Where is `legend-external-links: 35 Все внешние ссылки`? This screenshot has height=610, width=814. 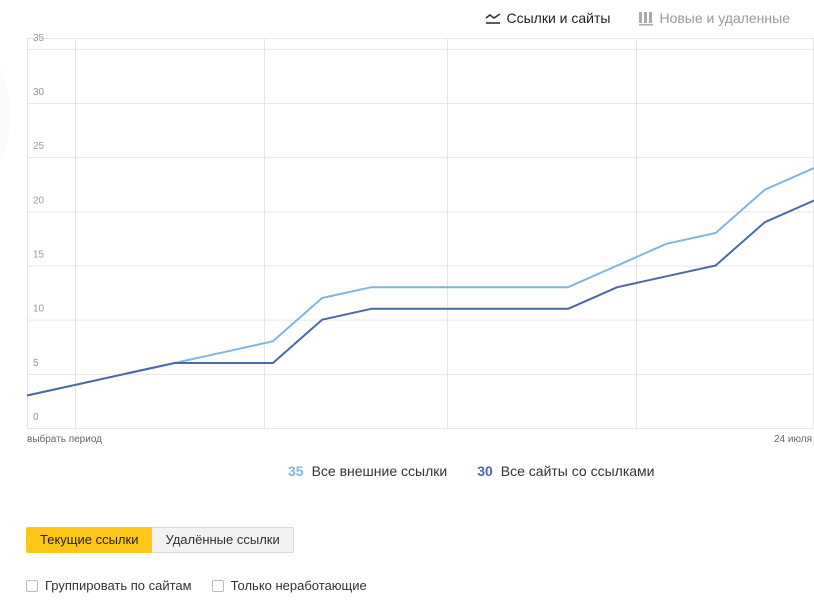
legend-external-links: 35 Все внешние ссылки is located at coordinates (367, 471).